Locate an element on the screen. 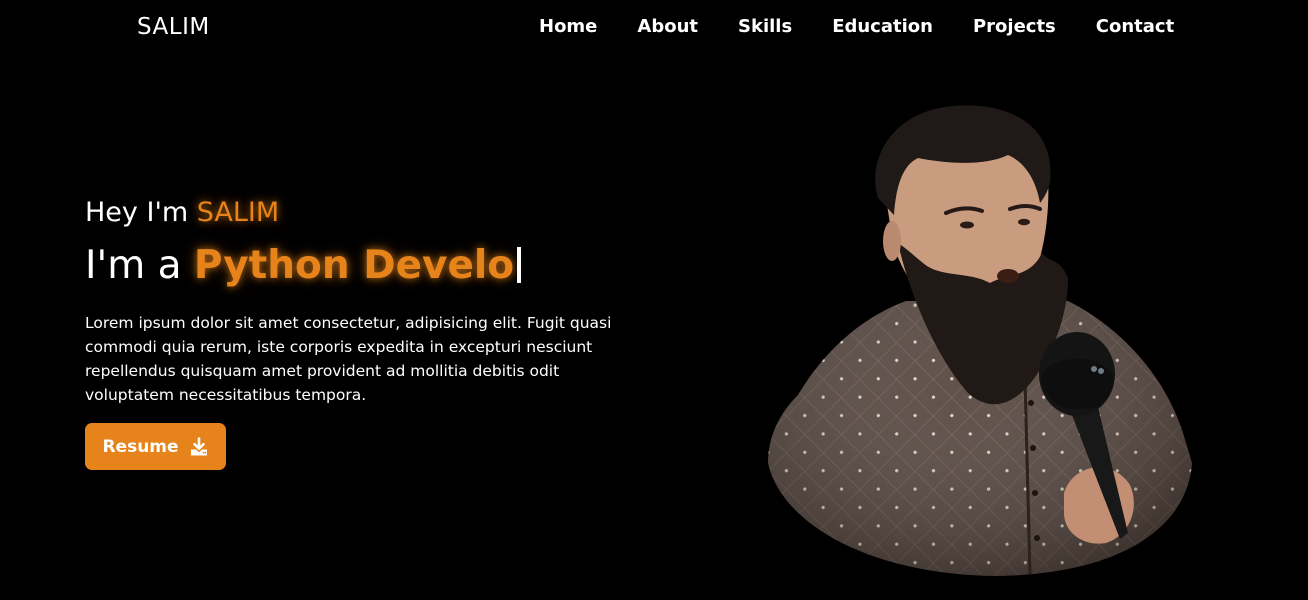 The image size is (1308, 600). nav-link-projects: Projects is located at coordinates (1014, 26).